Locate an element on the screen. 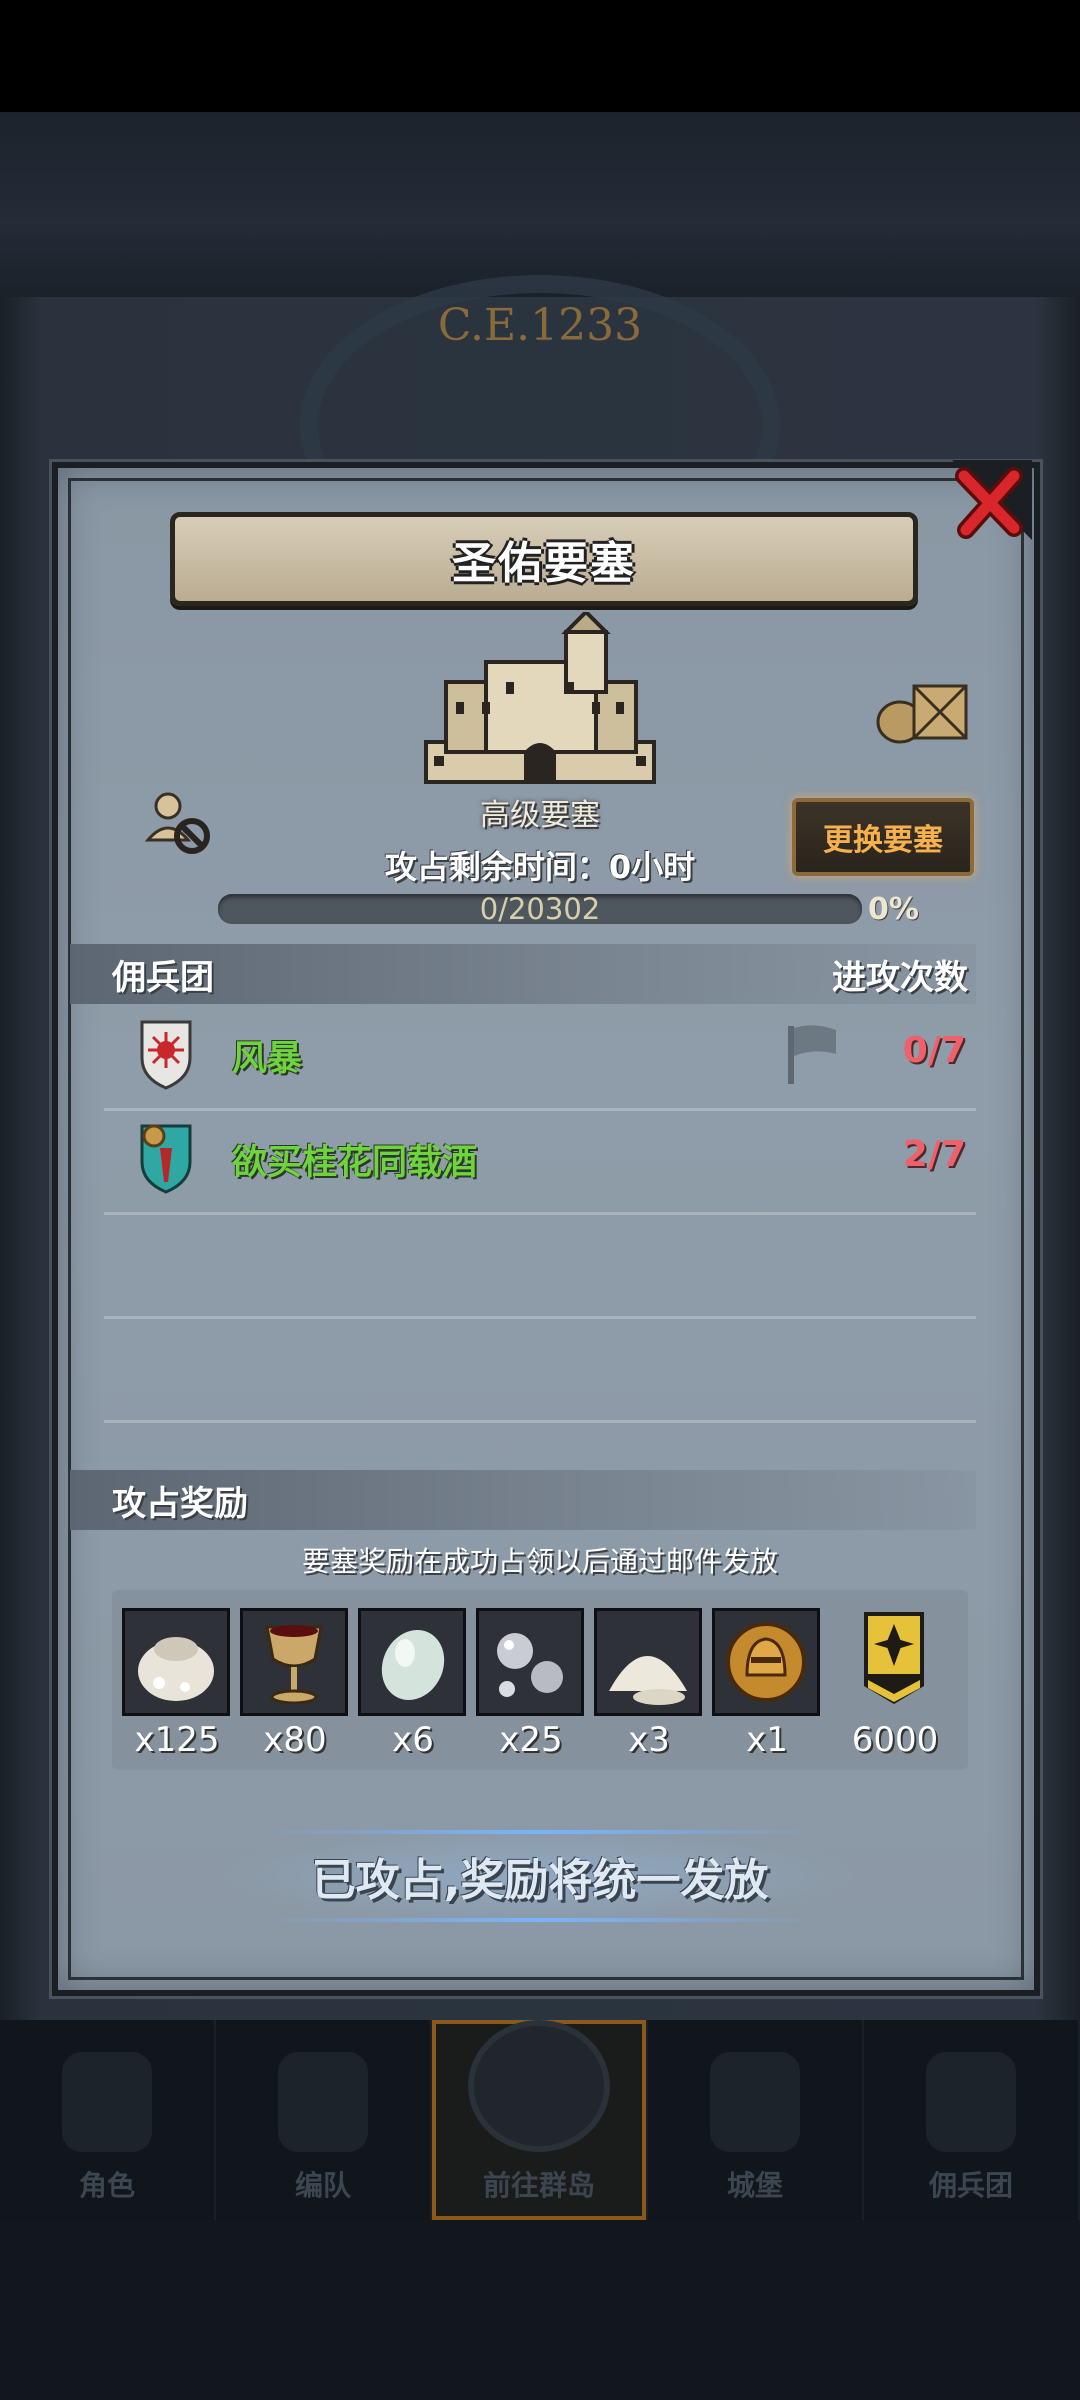 The width and height of the screenshot is (1080, 2400). nav-archipelago: 前往群岛 is located at coordinates (540, 2120).